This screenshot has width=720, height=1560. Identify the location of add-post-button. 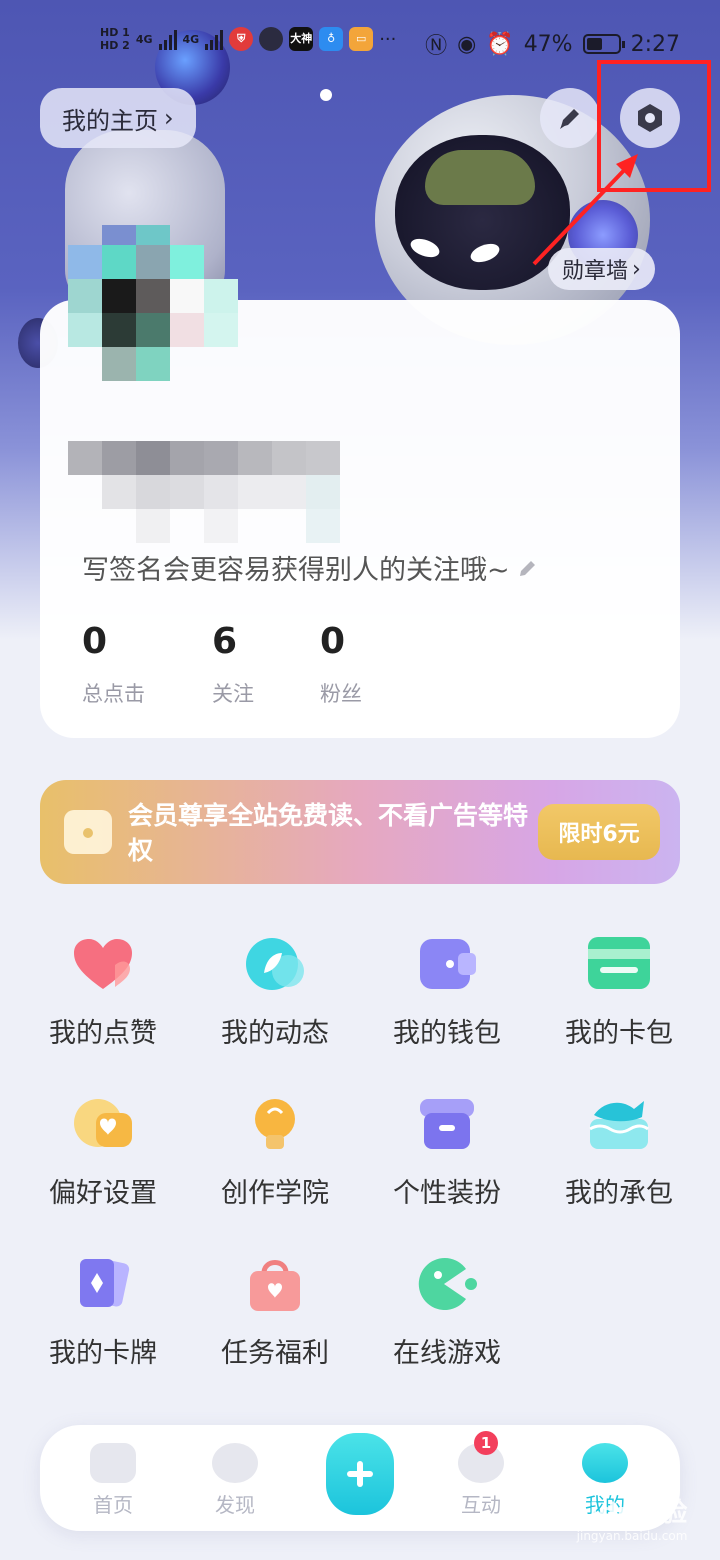
(360, 1474).